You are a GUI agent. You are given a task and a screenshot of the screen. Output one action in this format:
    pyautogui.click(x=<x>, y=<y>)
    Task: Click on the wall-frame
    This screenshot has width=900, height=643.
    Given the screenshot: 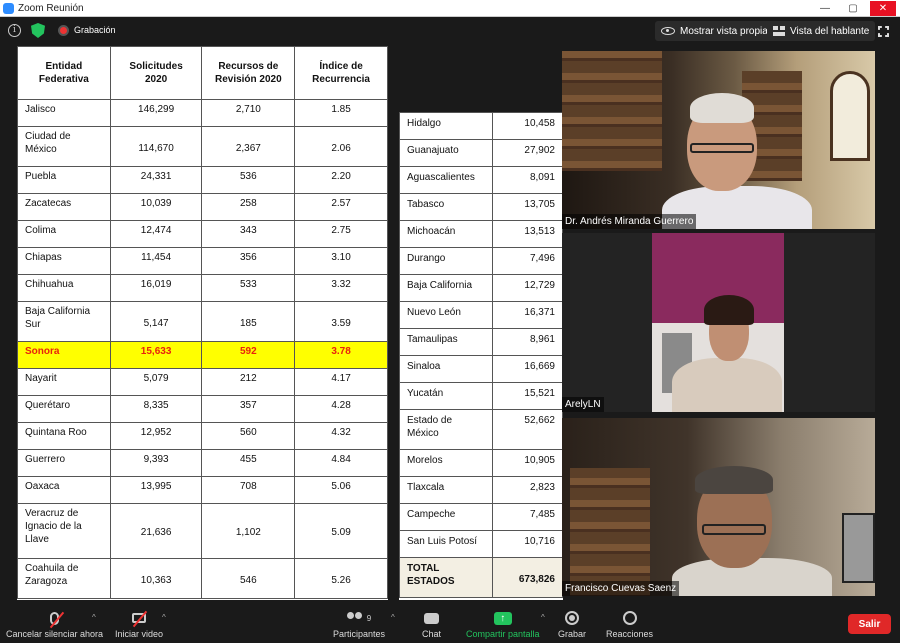 What is the action you would take?
    pyautogui.click(x=858, y=548)
    